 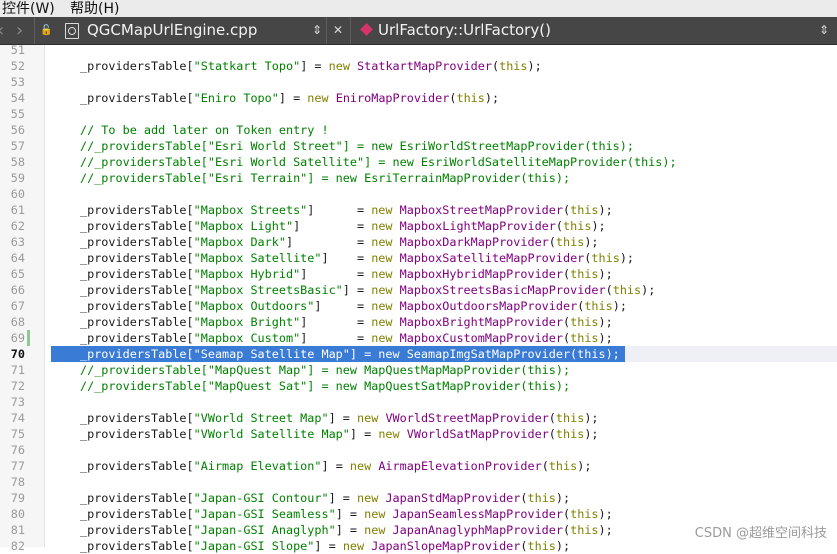 I want to click on code-line: 73, so click(x=418, y=402).